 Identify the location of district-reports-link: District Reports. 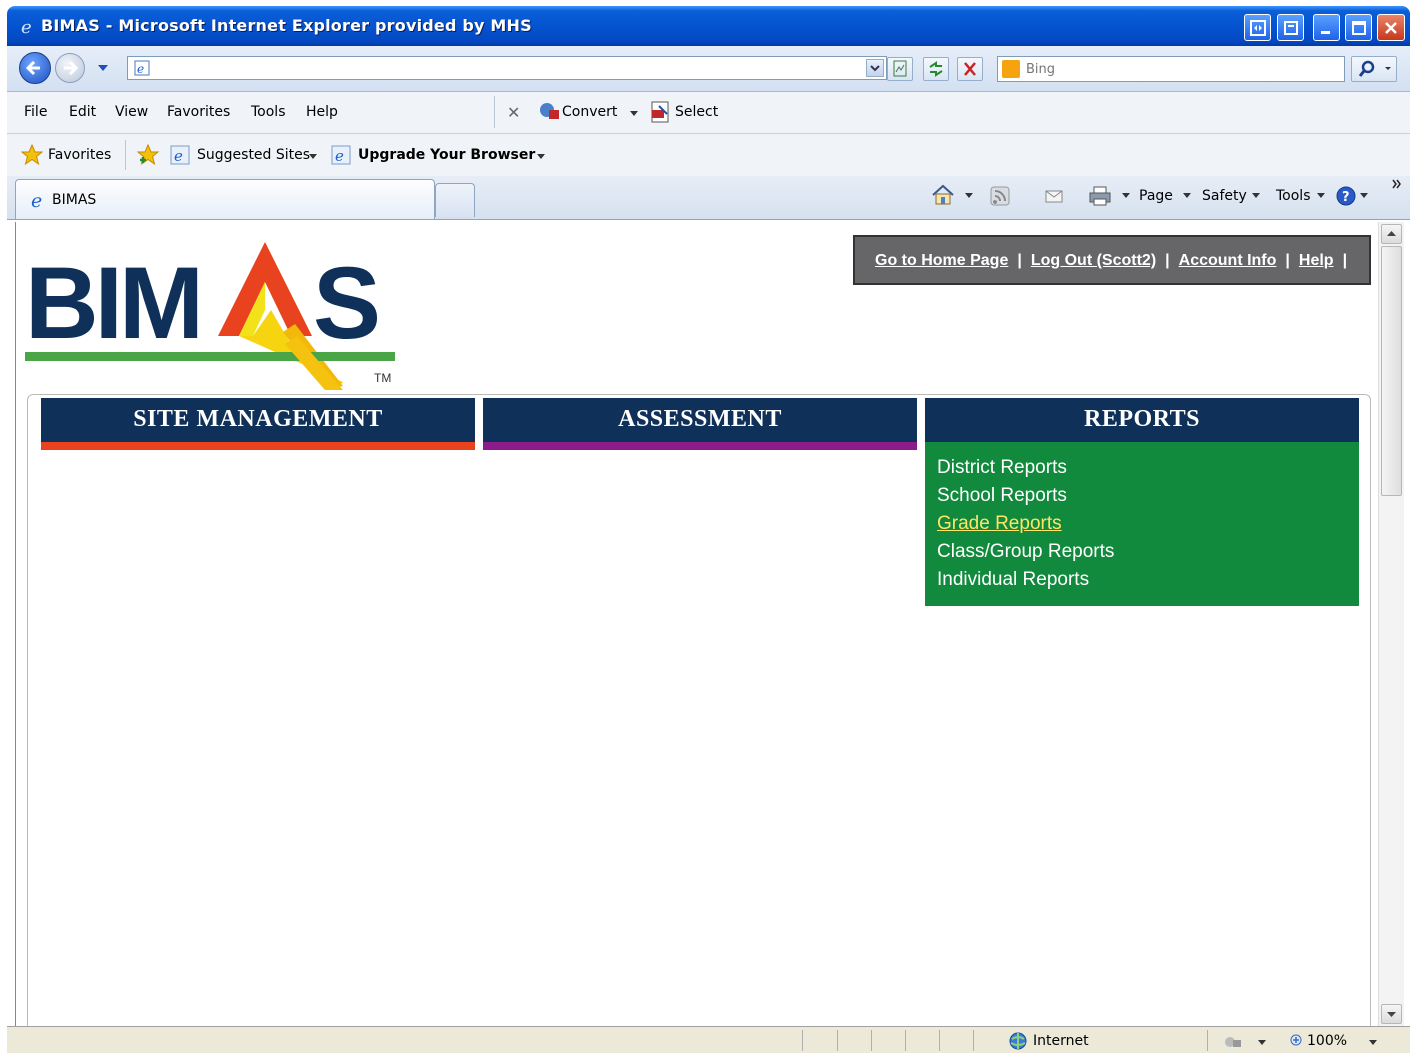
(1002, 468).